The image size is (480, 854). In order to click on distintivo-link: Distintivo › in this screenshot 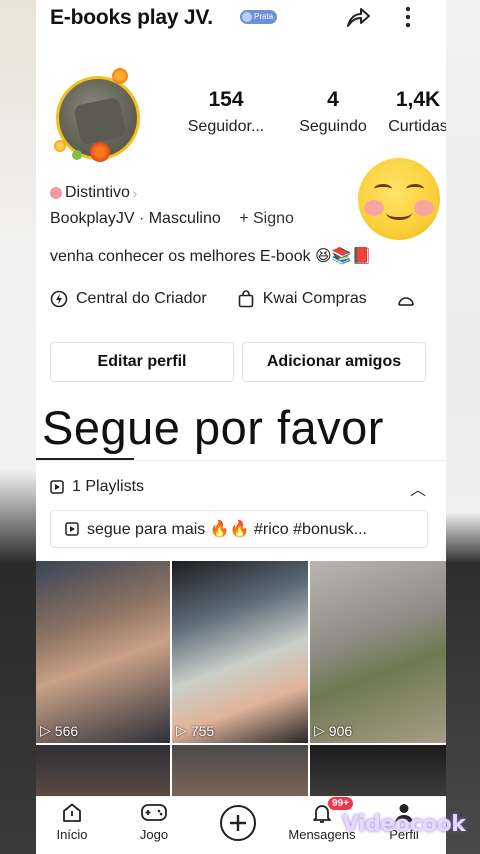, I will do `click(93, 193)`.